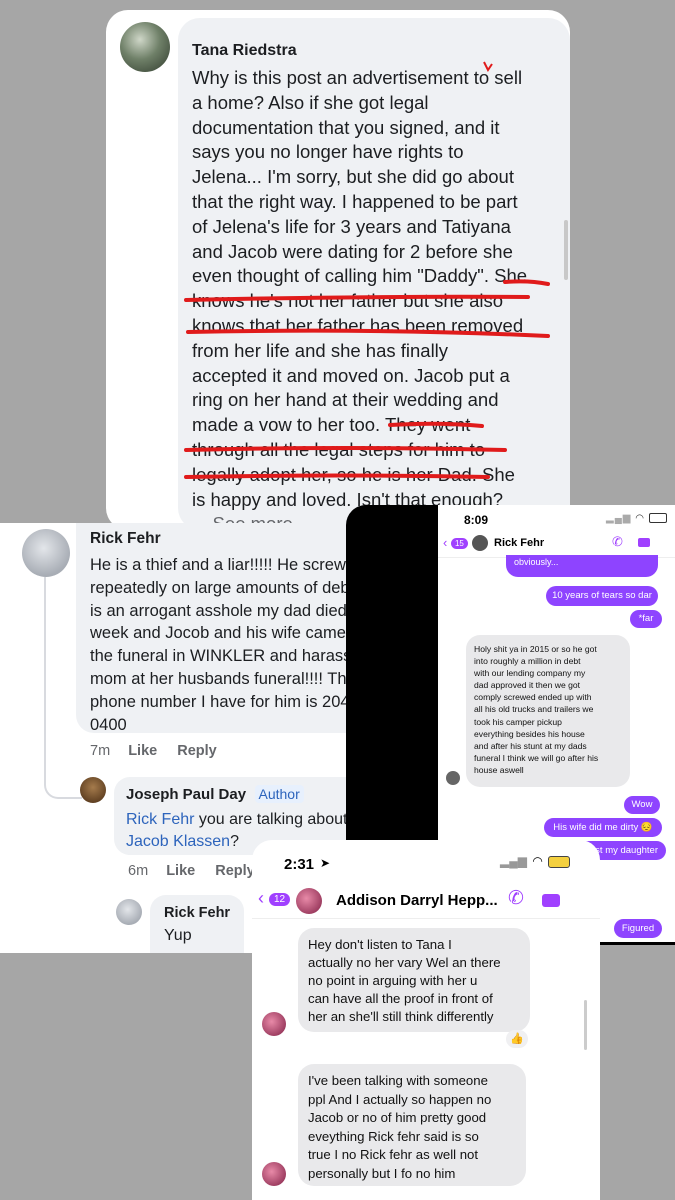  I want to click on unread-count-badge: 12, so click(280, 899).